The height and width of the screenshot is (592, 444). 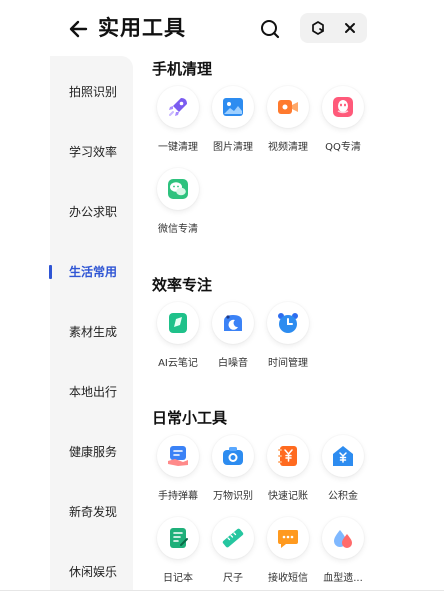 What do you see at coordinates (288, 335) in the screenshot?
I see `tool-time-management: 时间管理` at bounding box center [288, 335].